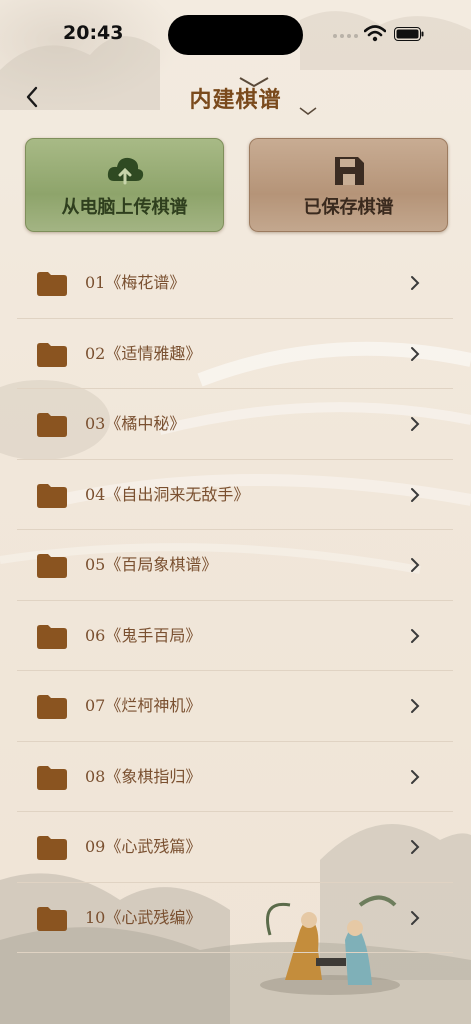  Describe the element at coordinates (235, 354) in the screenshot. I see `list-item: 02《适情雅趣》` at that location.